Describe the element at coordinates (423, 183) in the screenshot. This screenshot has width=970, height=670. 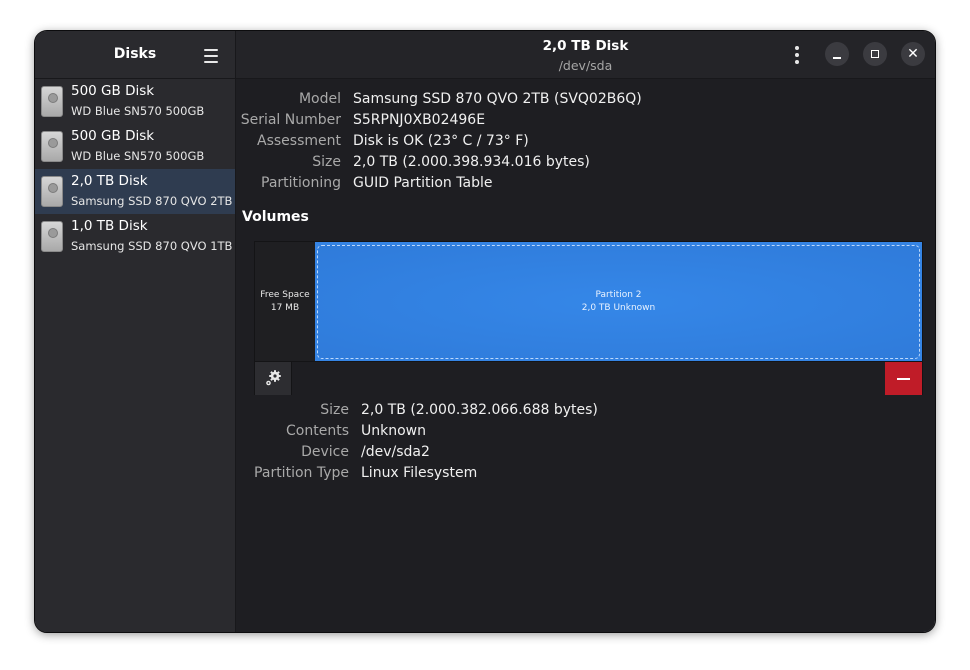
I see `info-value: GUID Partition Table` at that location.